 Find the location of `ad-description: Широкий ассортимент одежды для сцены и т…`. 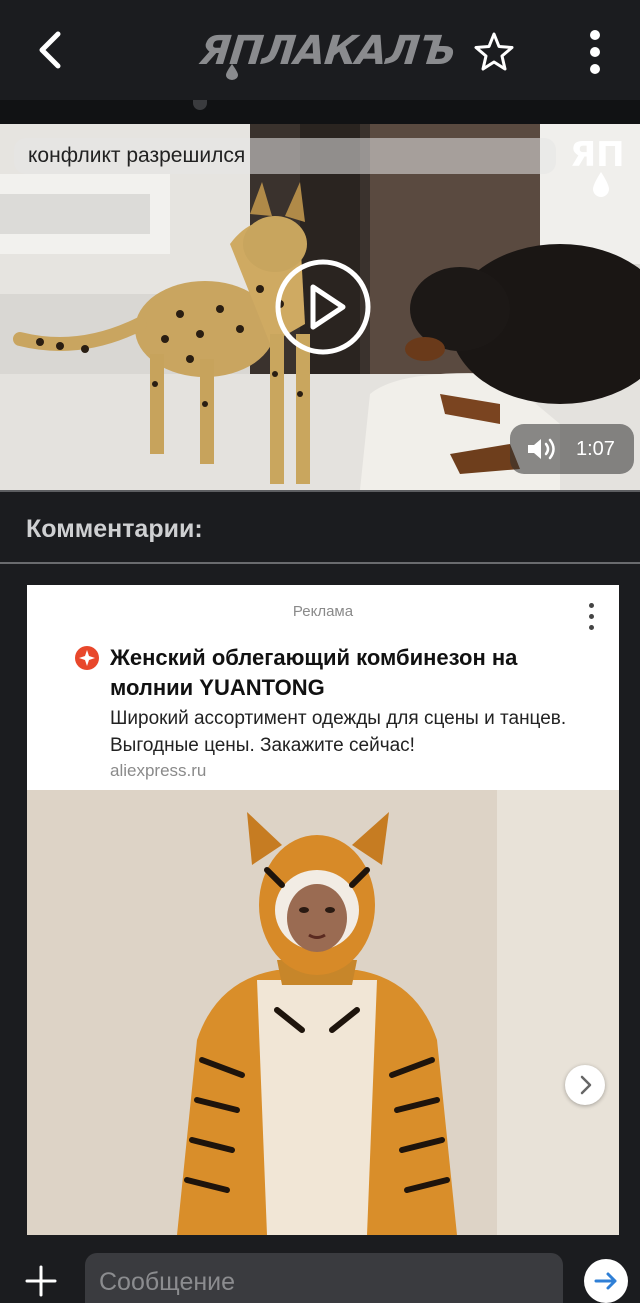

ad-description: Широкий ассортимент одежды для сцены и т… is located at coordinates (338, 732).